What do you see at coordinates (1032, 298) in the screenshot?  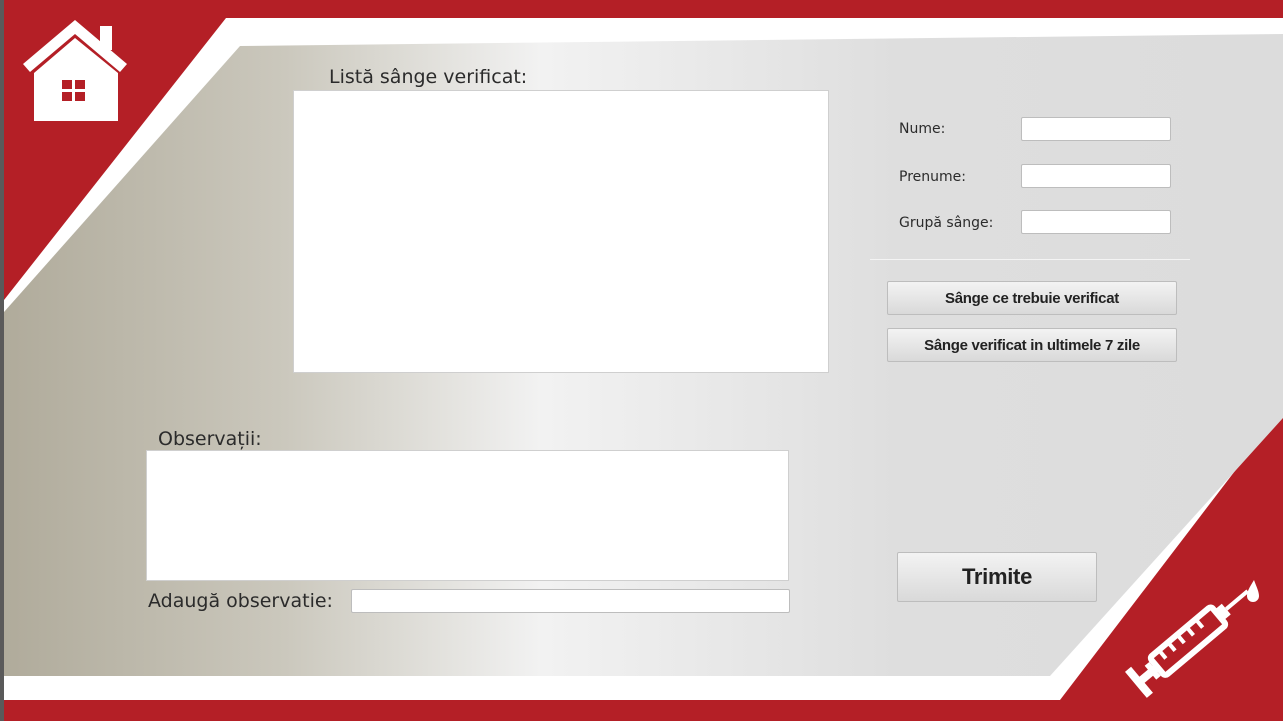 I see `blood-to-verify-button: Sânge ce trebuie verificat` at bounding box center [1032, 298].